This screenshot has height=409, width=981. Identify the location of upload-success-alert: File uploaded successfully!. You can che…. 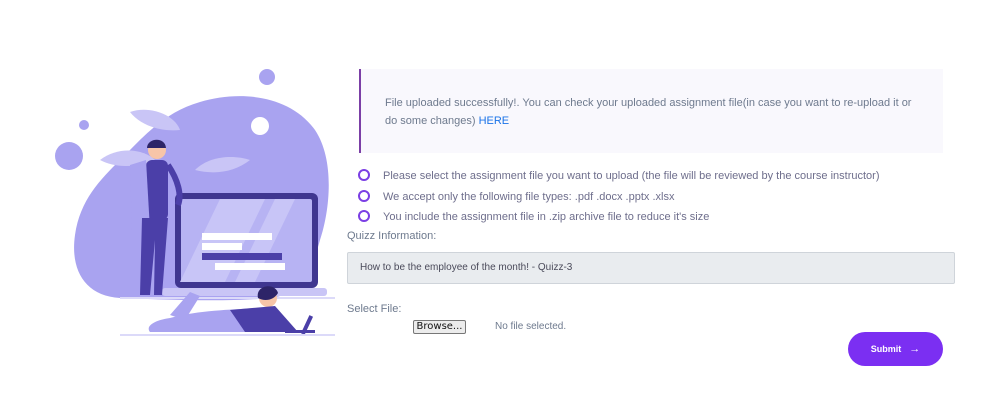
(651, 111).